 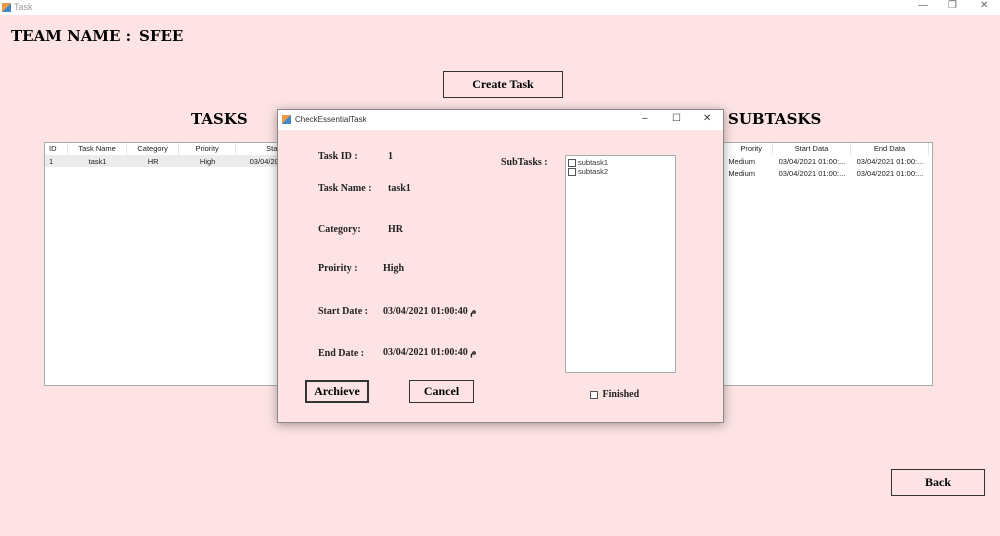 I want to click on app-icon, so click(x=6, y=7).